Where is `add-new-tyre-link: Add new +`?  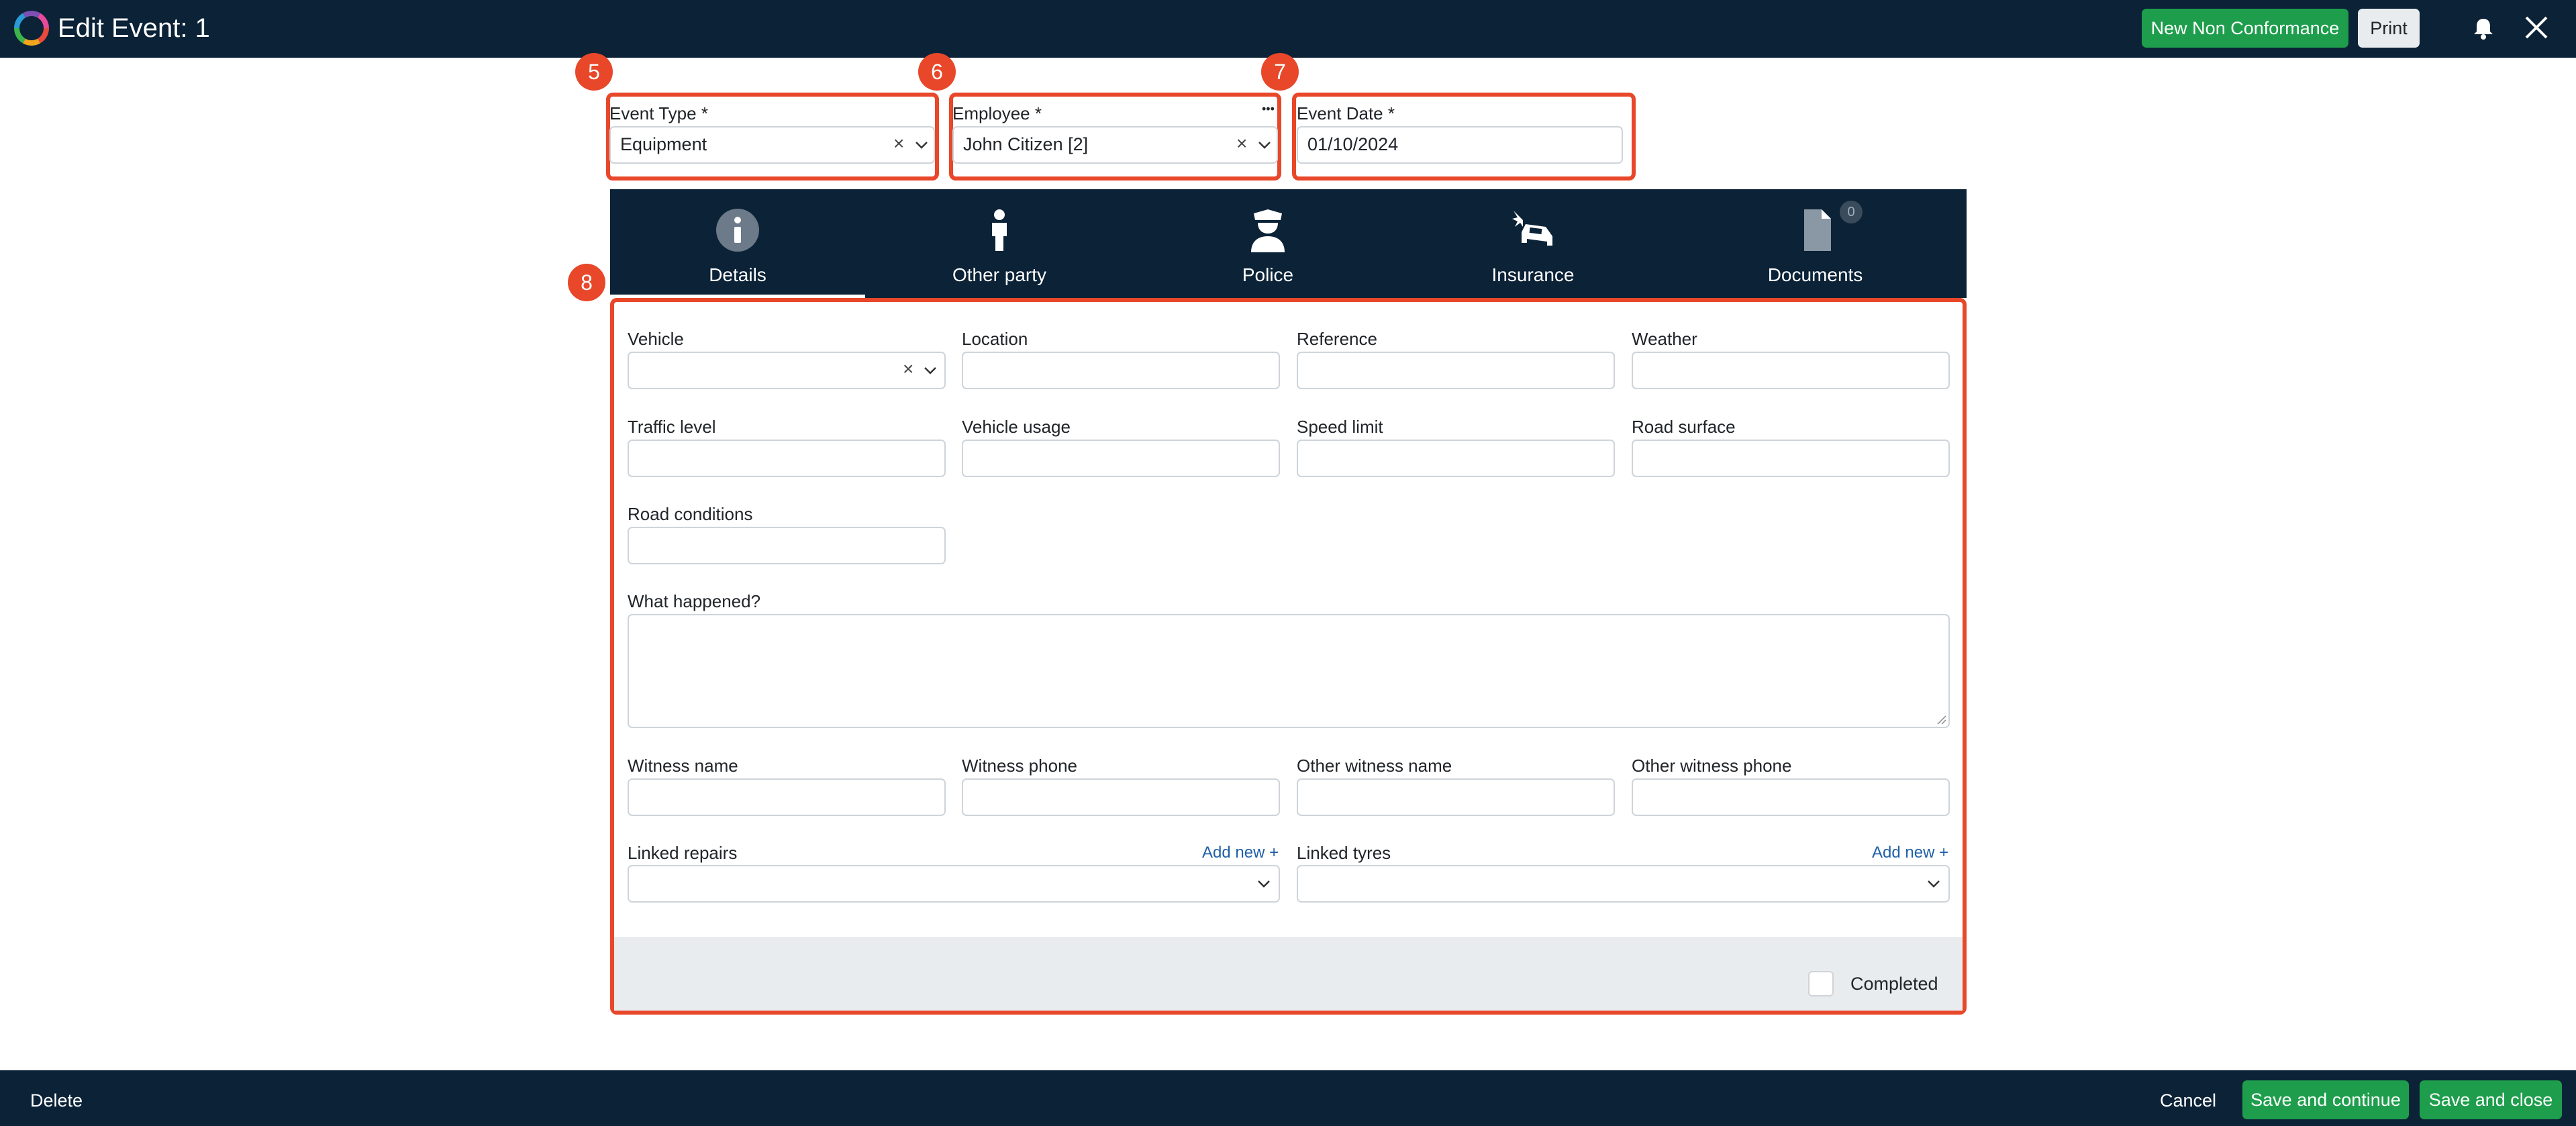
add-new-tyre-link: Add new + is located at coordinates (1910, 853).